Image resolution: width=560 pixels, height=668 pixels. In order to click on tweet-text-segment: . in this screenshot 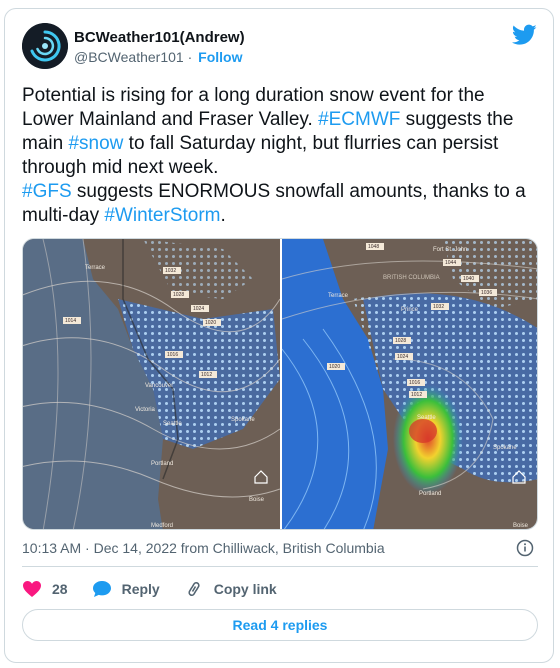, I will do `click(223, 215)`.